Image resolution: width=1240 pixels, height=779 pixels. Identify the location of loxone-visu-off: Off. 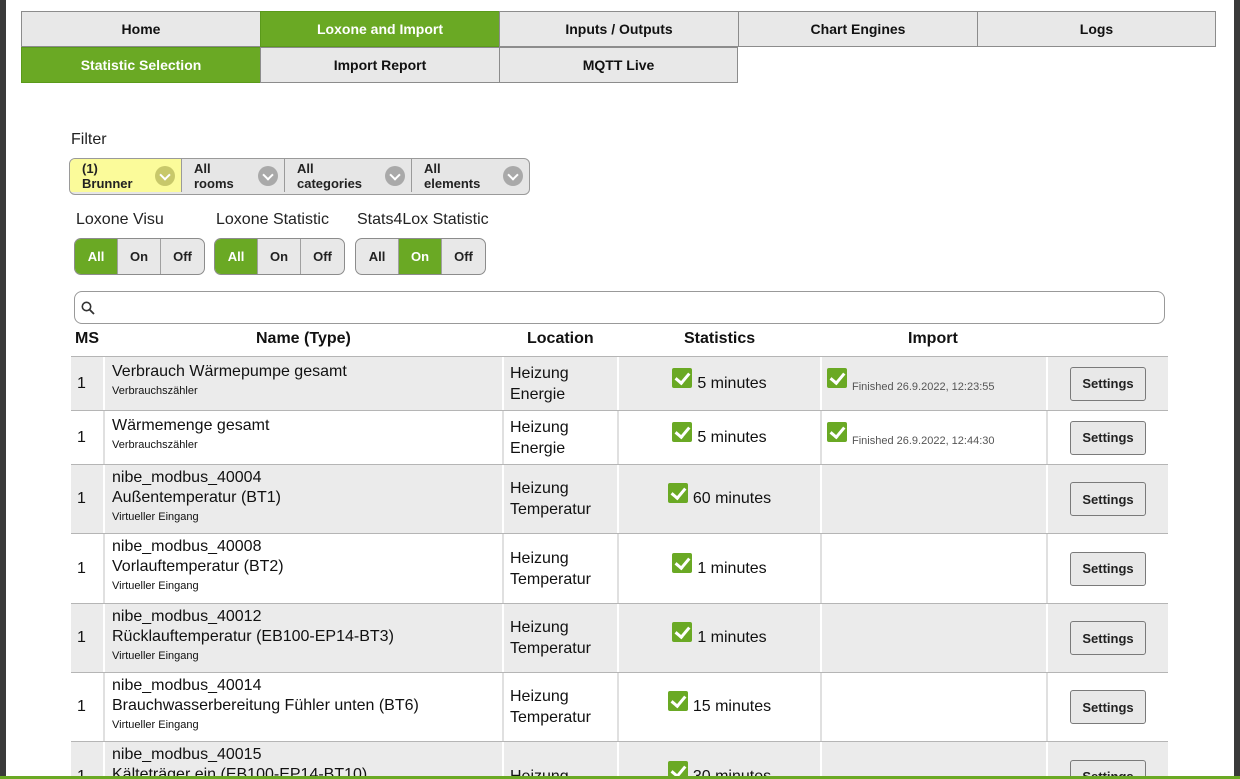
(182, 256).